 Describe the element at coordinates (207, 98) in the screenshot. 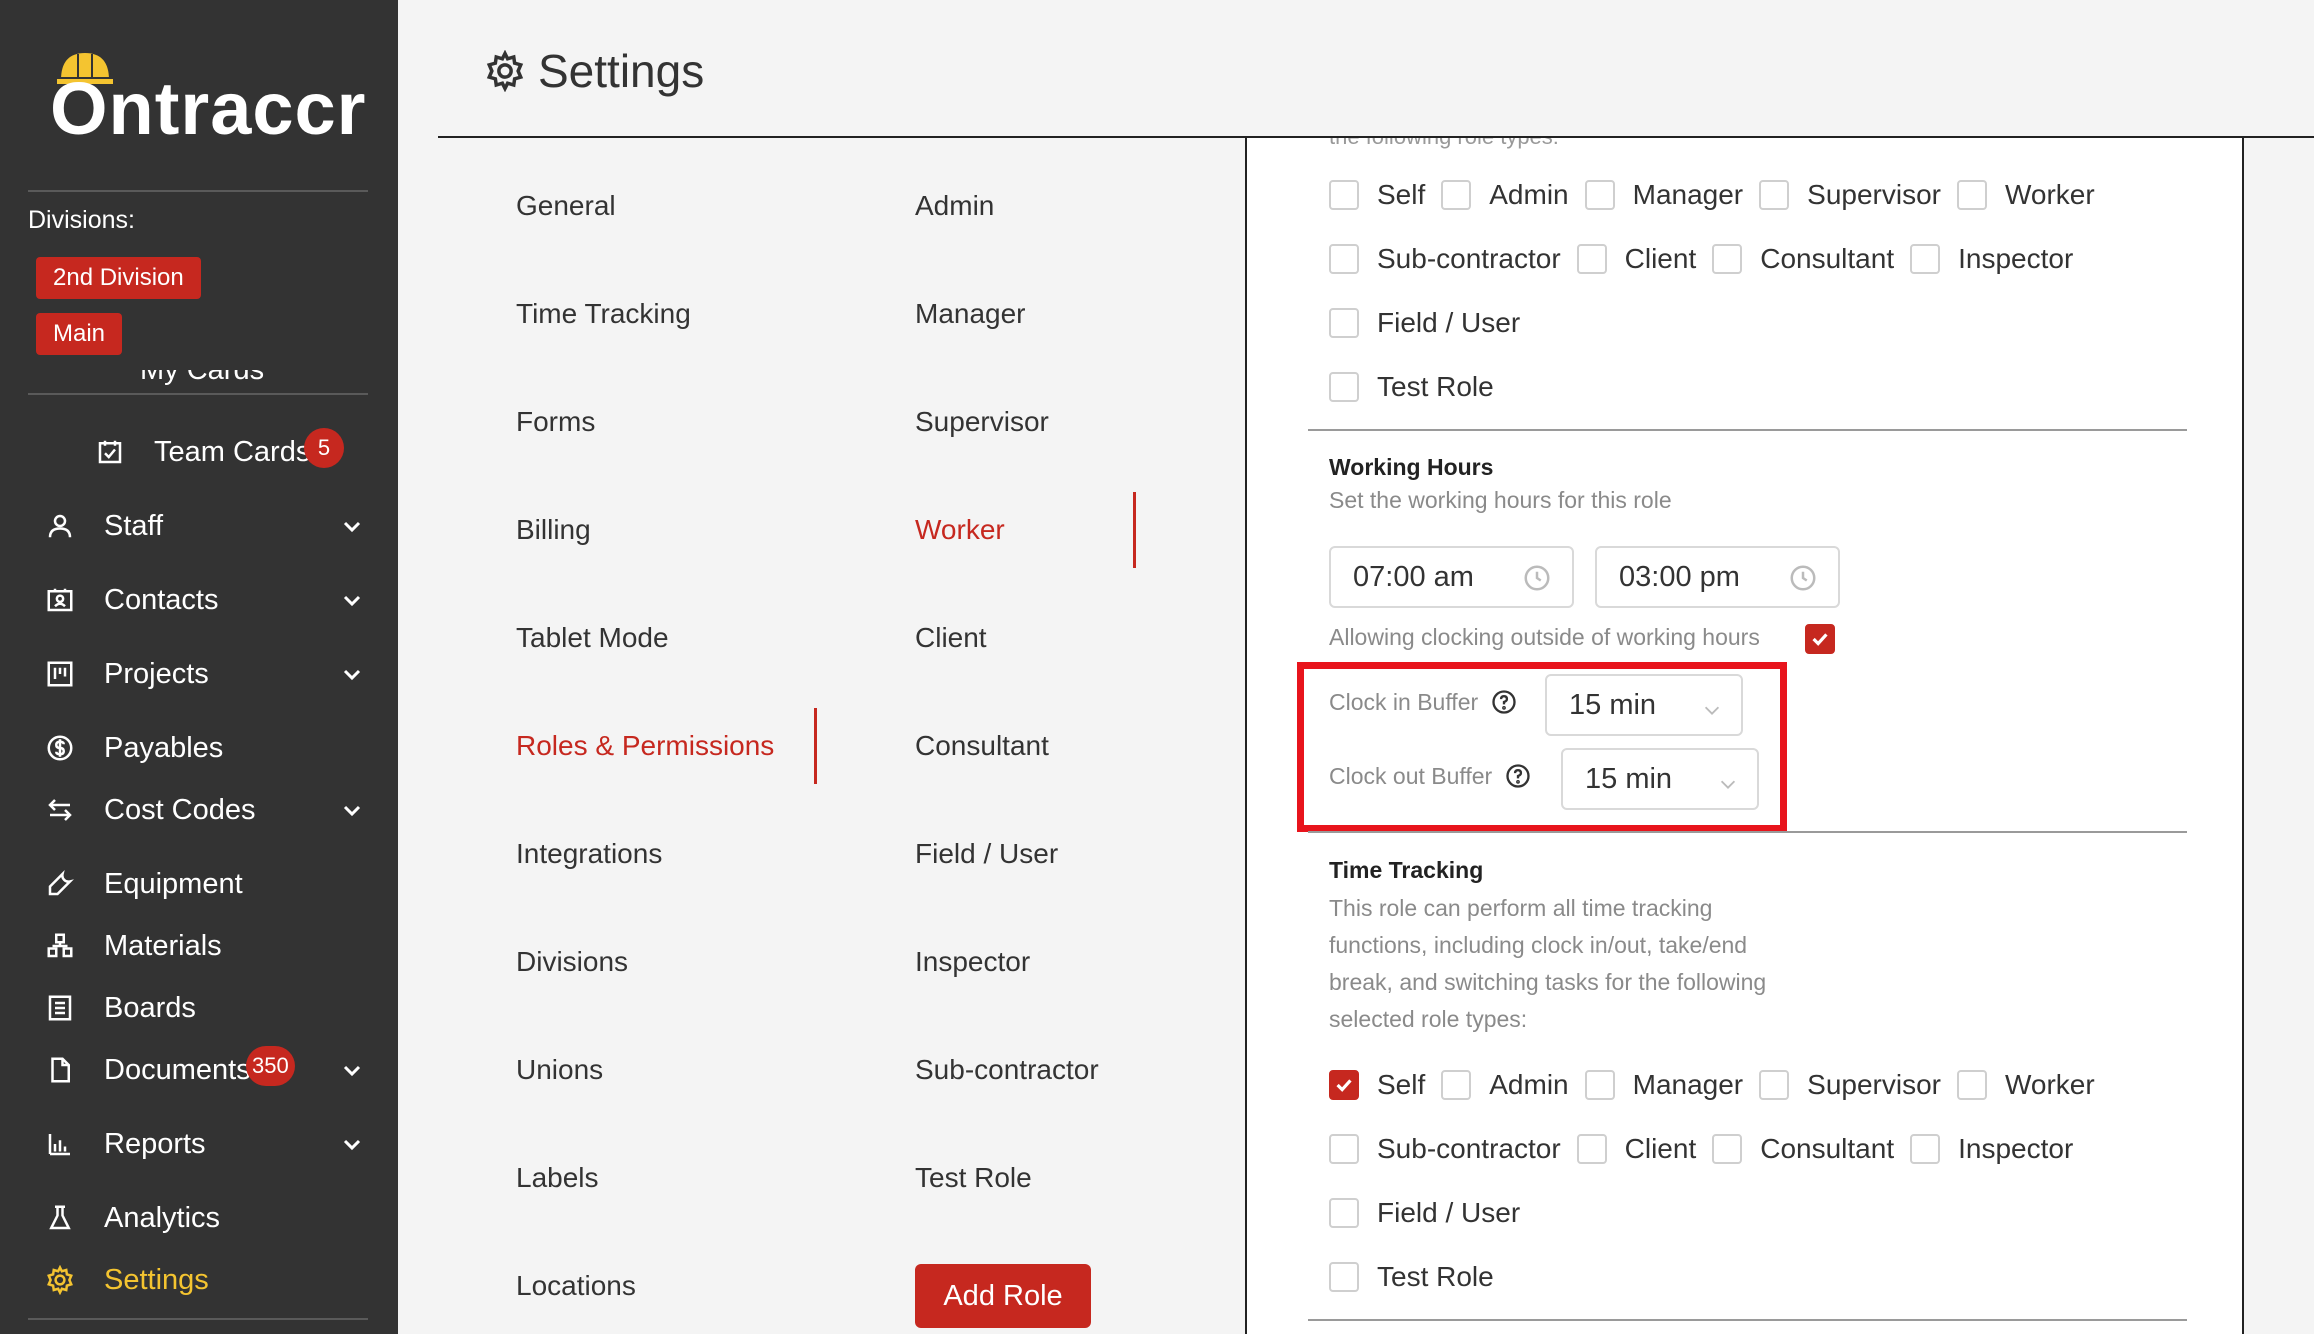

I see `ontraccr-logo: Ontraccr` at that location.